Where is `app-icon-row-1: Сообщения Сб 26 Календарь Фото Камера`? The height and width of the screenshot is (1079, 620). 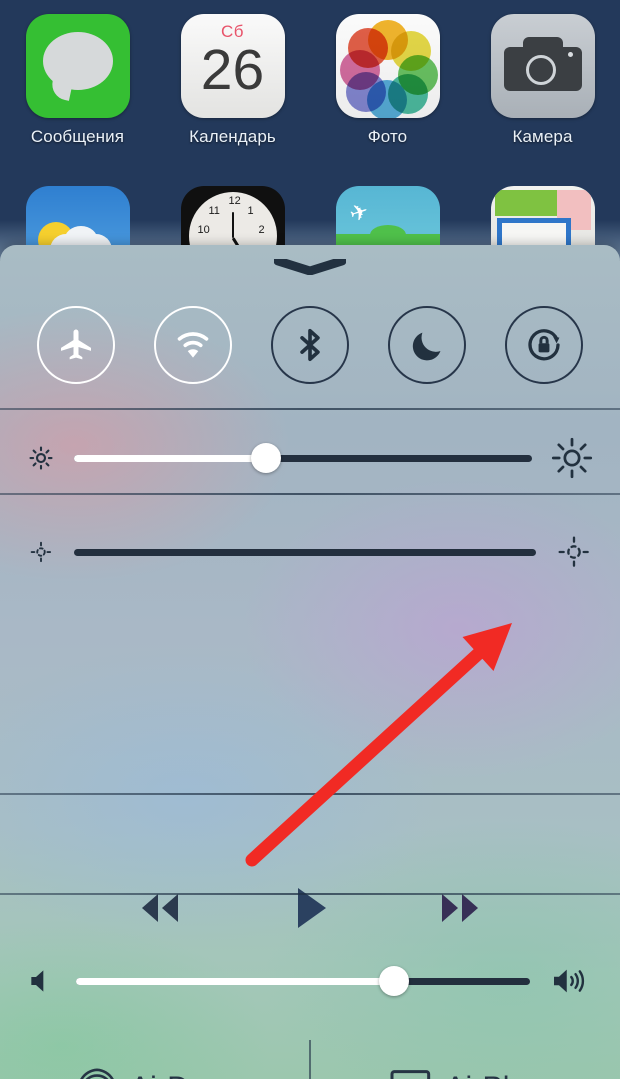 app-icon-row-1: Сообщения Сб 26 Календарь Фото Камера is located at coordinates (310, 80).